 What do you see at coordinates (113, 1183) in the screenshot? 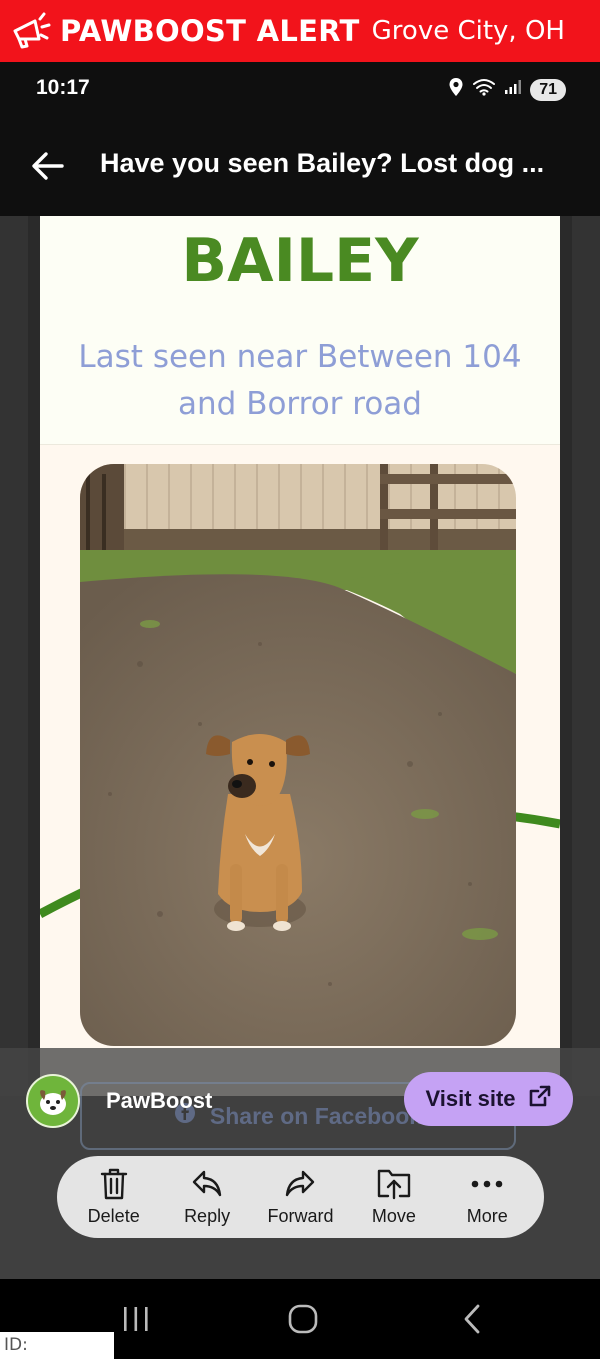
I see `trash-icon` at bounding box center [113, 1183].